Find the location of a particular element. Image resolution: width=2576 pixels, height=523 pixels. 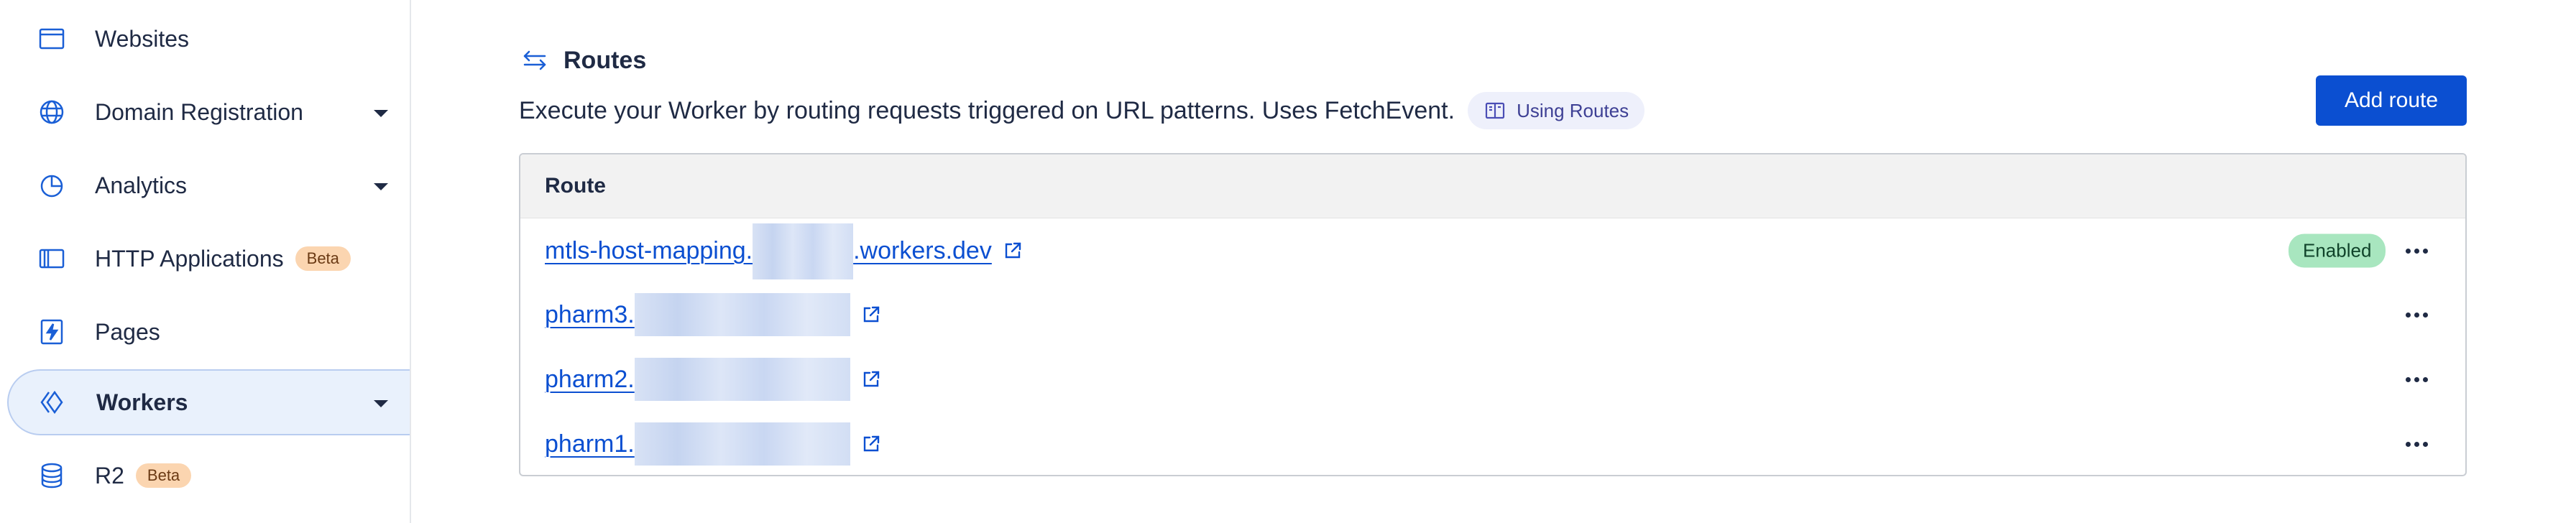

add-route-button: Add route is located at coordinates (2391, 101).